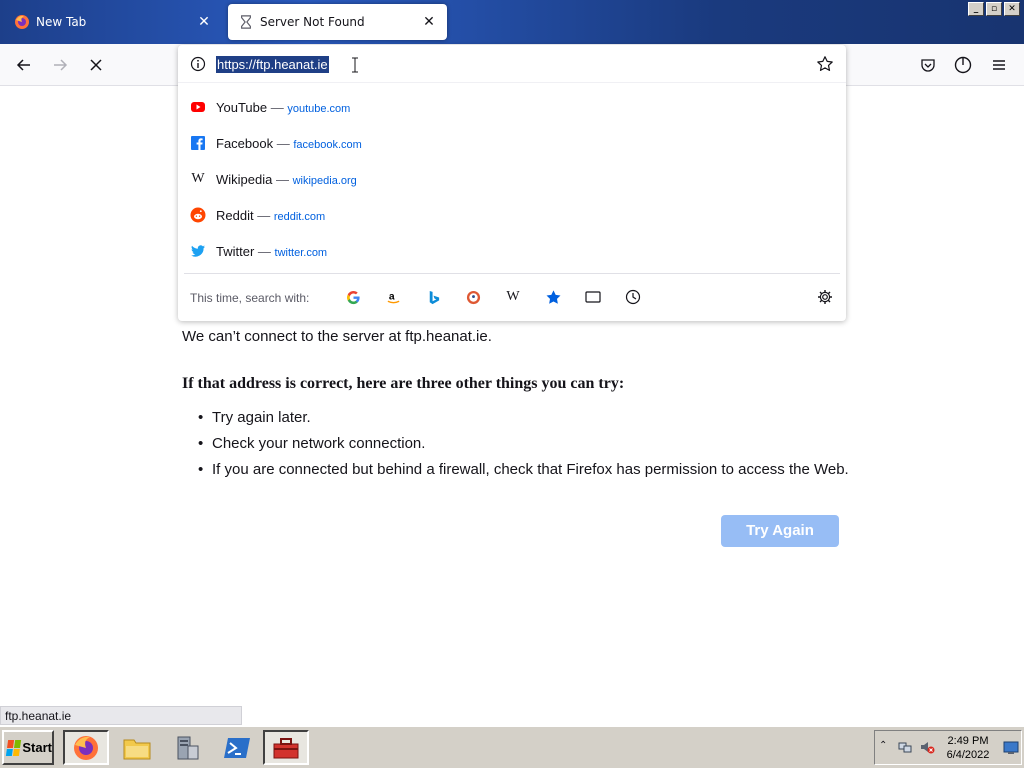  I want to click on divider, so click(512, 273).